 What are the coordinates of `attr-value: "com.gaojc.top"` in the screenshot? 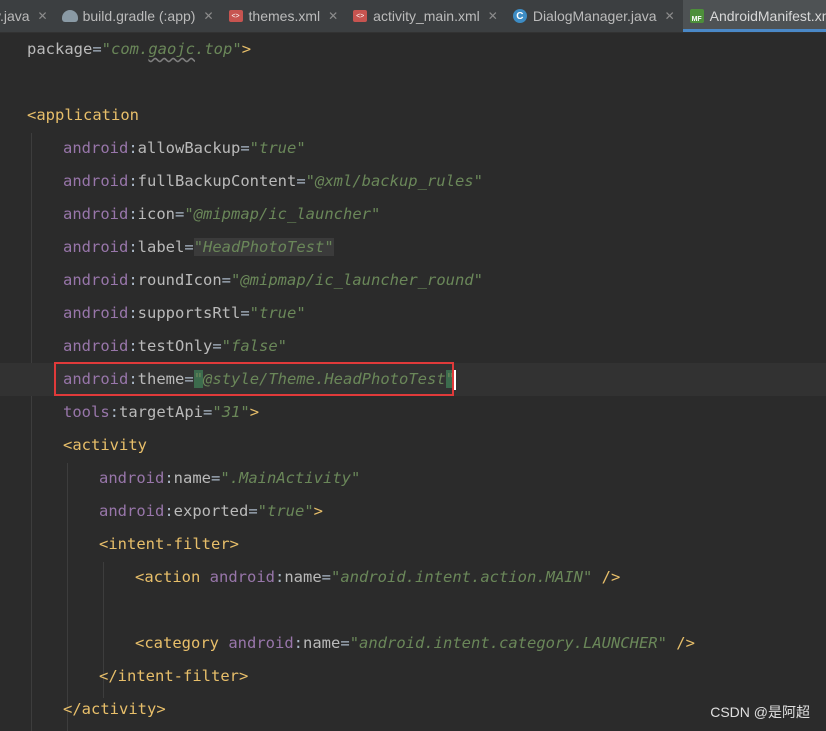 It's located at (171, 49).